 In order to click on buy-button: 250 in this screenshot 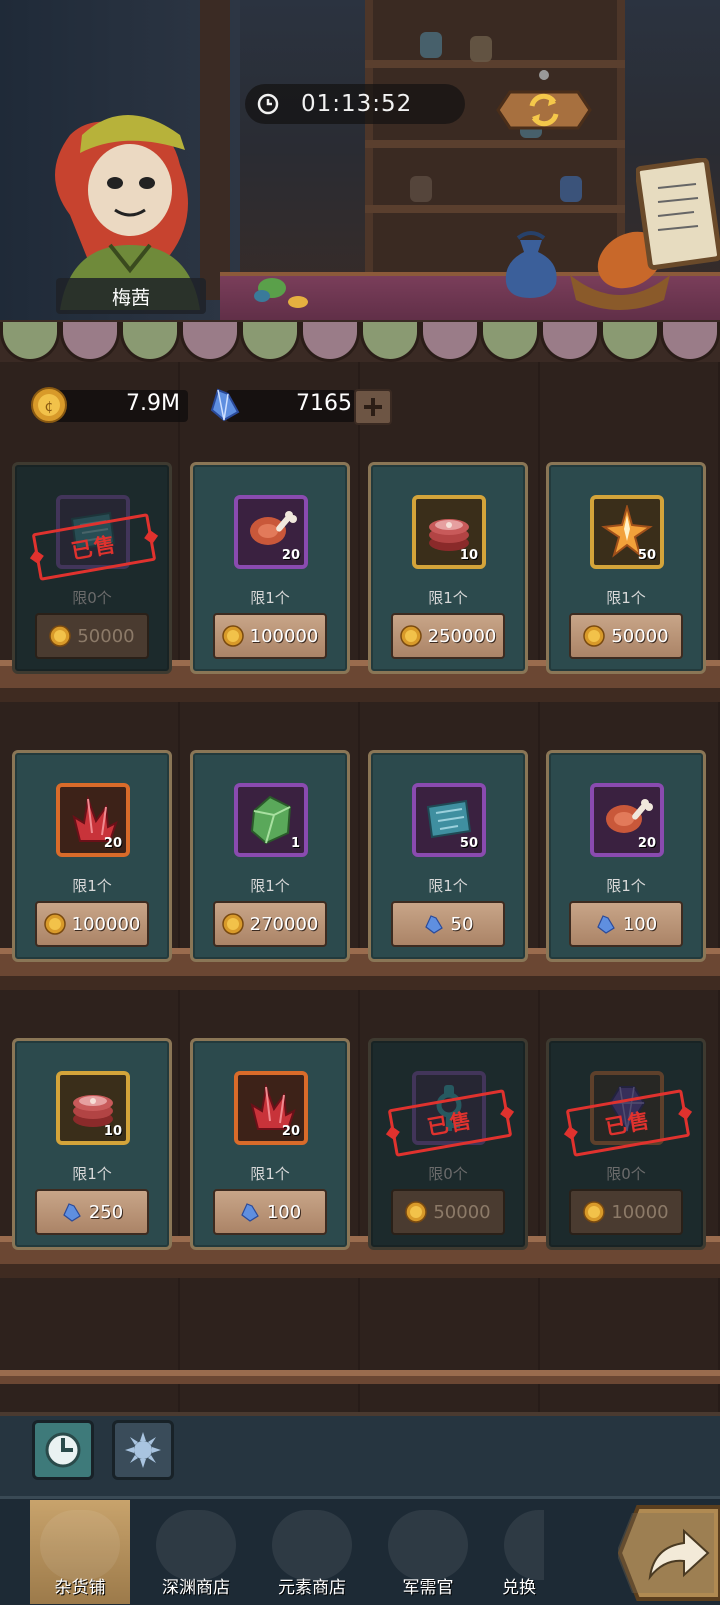, I will do `click(92, 1212)`.